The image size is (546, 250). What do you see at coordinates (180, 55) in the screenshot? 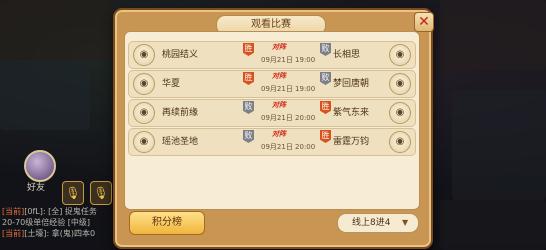
I see `team-left: 桃园结义` at bounding box center [180, 55].